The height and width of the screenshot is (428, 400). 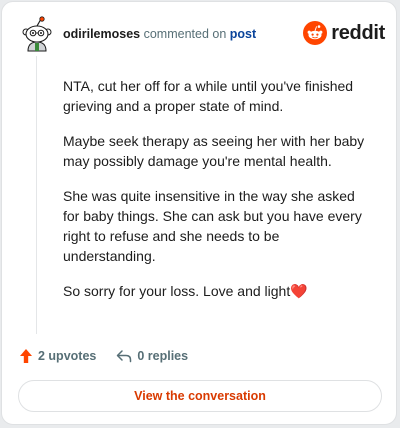 I want to click on view-conversation-button: View the conversation, so click(x=200, y=396).